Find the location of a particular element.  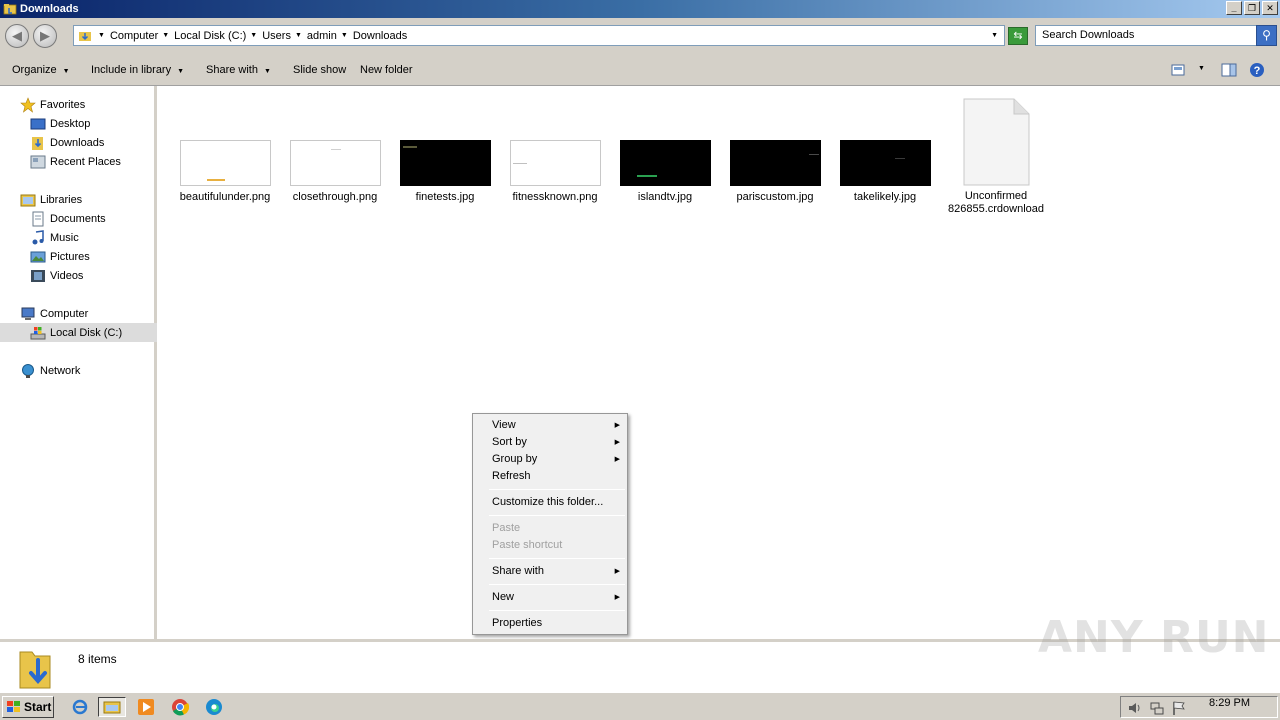

menu-item-new: New ▶ is located at coordinates (550, 597).